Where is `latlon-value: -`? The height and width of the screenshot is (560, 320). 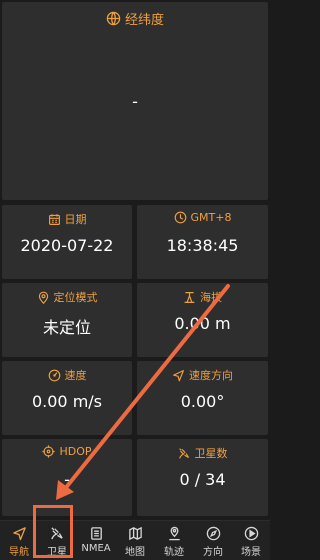 latlon-value: - is located at coordinates (135, 101).